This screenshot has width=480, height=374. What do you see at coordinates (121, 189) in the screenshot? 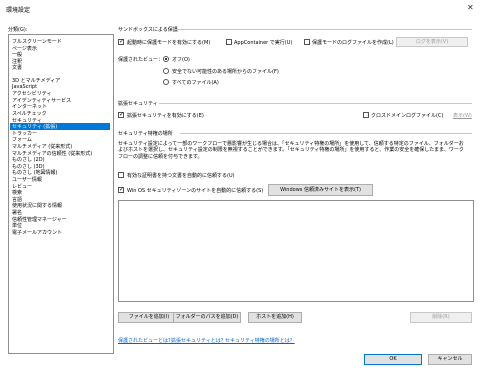
I see `win-zone-checkbox` at bounding box center [121, 189].